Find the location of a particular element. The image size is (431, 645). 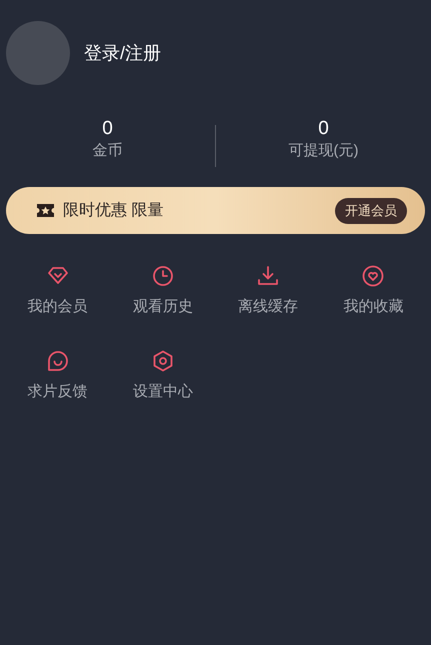

menu-item: 我的会员 is located at coordinates (58, 307).